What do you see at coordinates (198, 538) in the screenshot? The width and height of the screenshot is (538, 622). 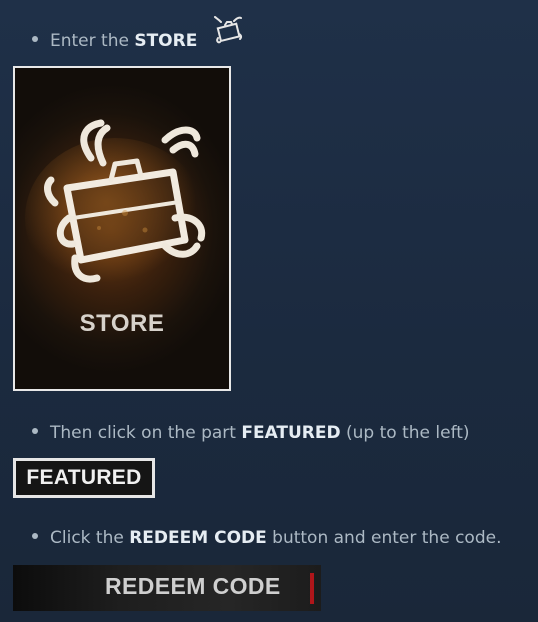 I see `step-bold: REDEEM CODE` at bounding box center [198, 538].